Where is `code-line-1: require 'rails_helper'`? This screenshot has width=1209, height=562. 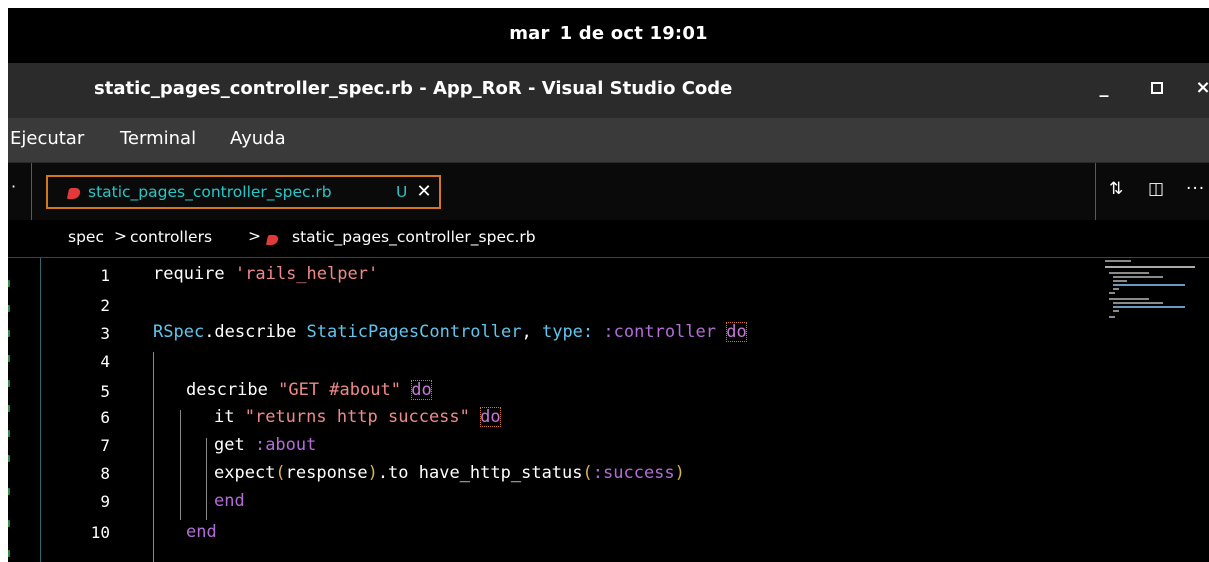
code-line-1: require 'rails_helper' is located at coordinates (265, 274).